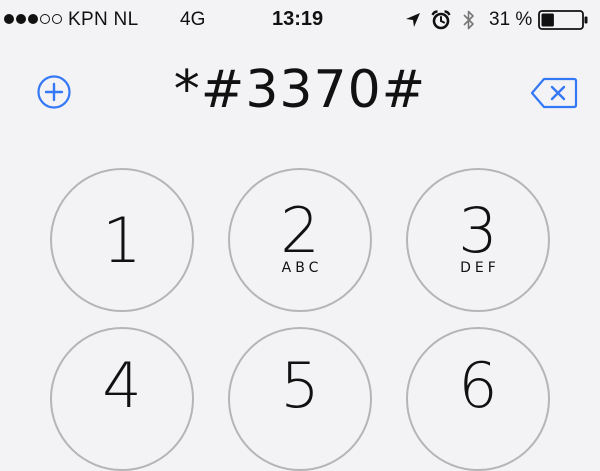 The image size is (600, 471). What do you see at coordinates (441, 20) in the screenshot?
I see `alarm-clock-icon` at bounding box center [441, 20].